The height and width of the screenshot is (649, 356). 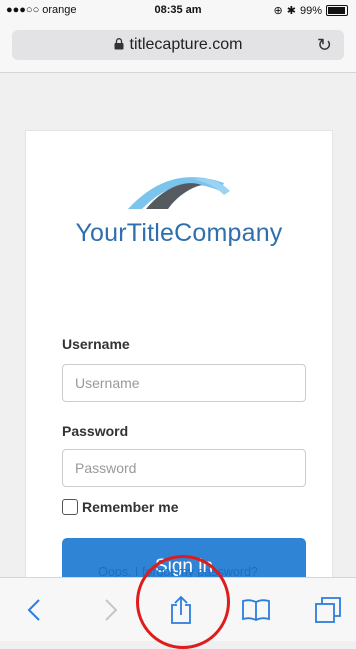 I want to click on username-input, so click(x=184, y=383).